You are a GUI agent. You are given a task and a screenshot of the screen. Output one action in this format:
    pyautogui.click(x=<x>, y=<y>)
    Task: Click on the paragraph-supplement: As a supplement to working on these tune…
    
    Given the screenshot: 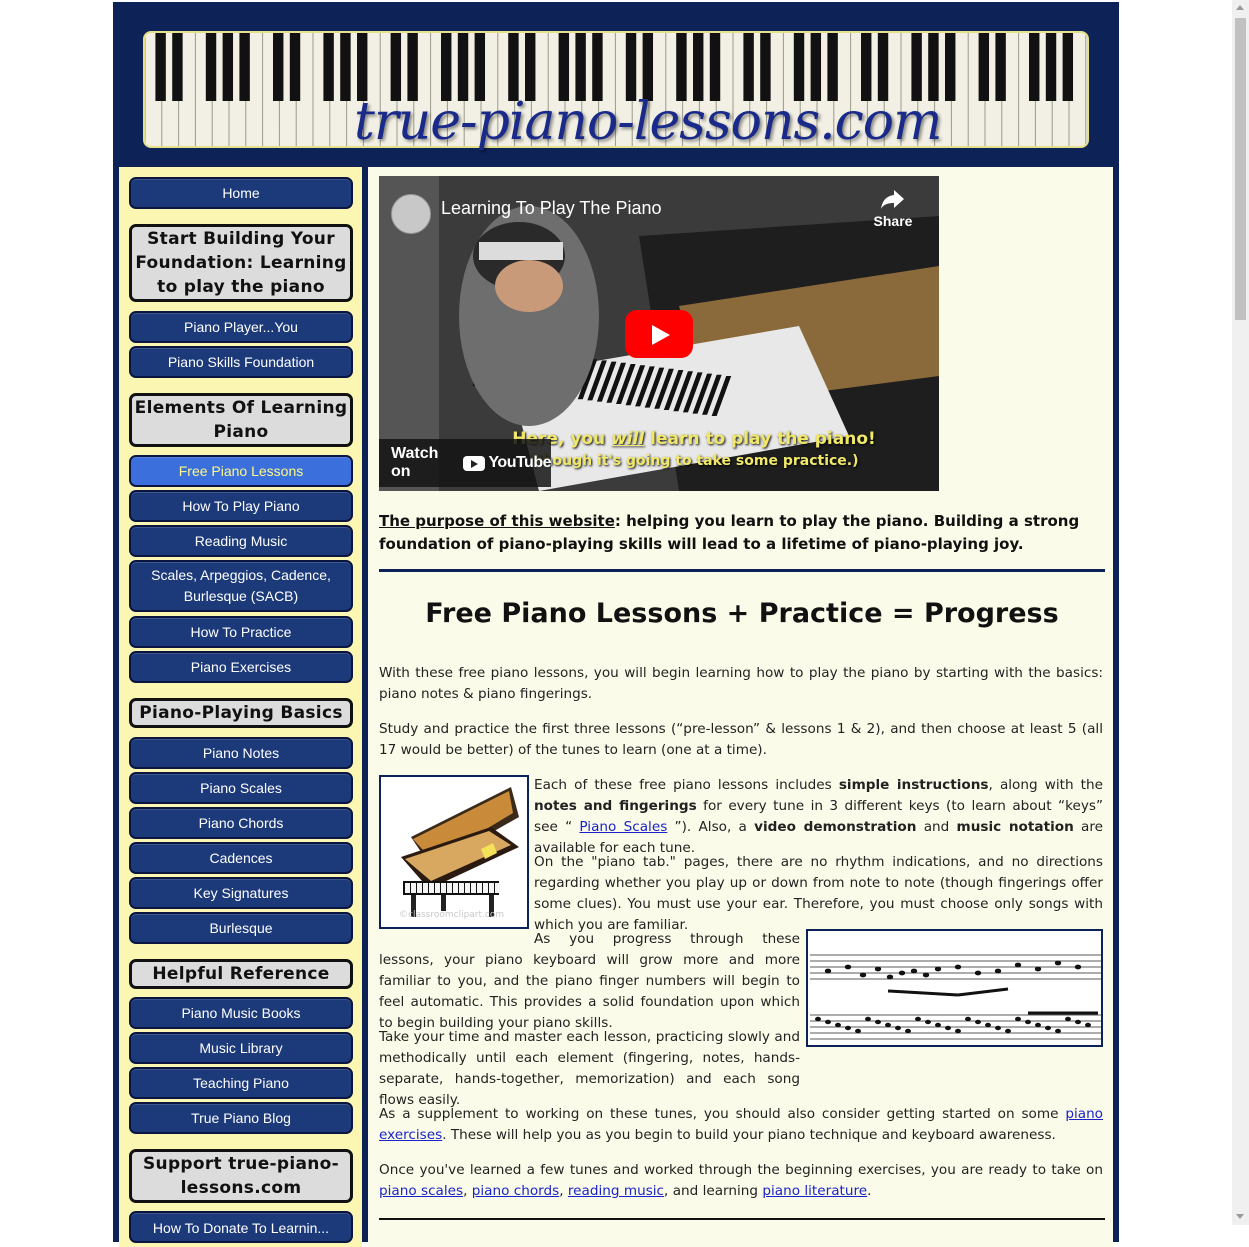 What is the action you would take?
    pyautogui.click(x=741, y=1125)
    